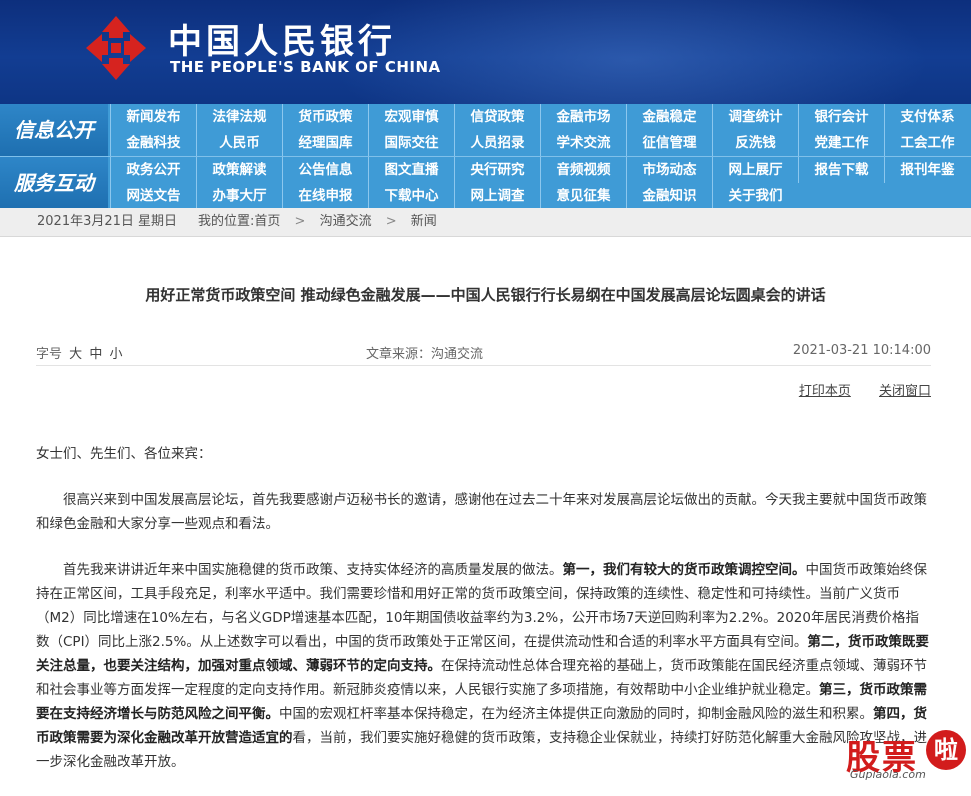 The height and width of the screenshot is (796, 971). What do you see at coordinates (755, 196) in the screenshot?
I see `nav-item: 关于我们` at bounding box center [755, 196].